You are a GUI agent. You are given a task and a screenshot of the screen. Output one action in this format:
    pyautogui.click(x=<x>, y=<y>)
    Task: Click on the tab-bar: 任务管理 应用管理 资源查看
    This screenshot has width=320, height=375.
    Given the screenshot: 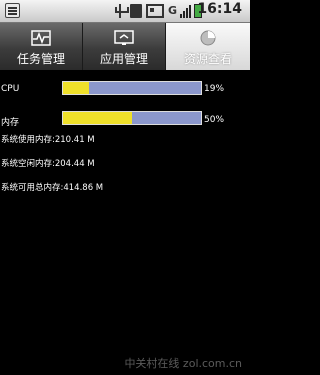 What is the action you would take?
    pyautogui.click(x=125, y=46)
    